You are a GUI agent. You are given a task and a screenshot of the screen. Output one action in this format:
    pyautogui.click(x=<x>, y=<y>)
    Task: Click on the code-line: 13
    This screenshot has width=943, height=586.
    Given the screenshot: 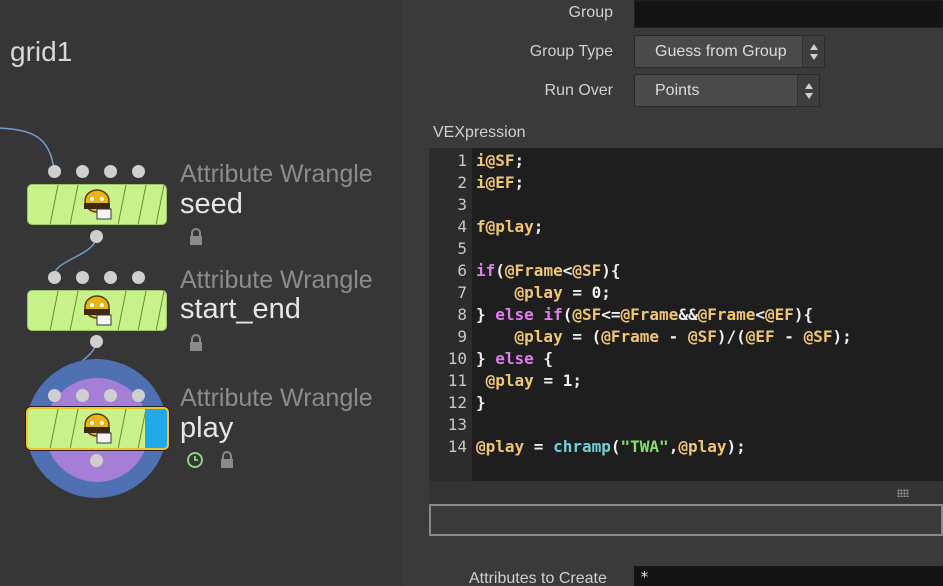 What is the action you would take?
    pyautogui.click(x=695, y=425)
    